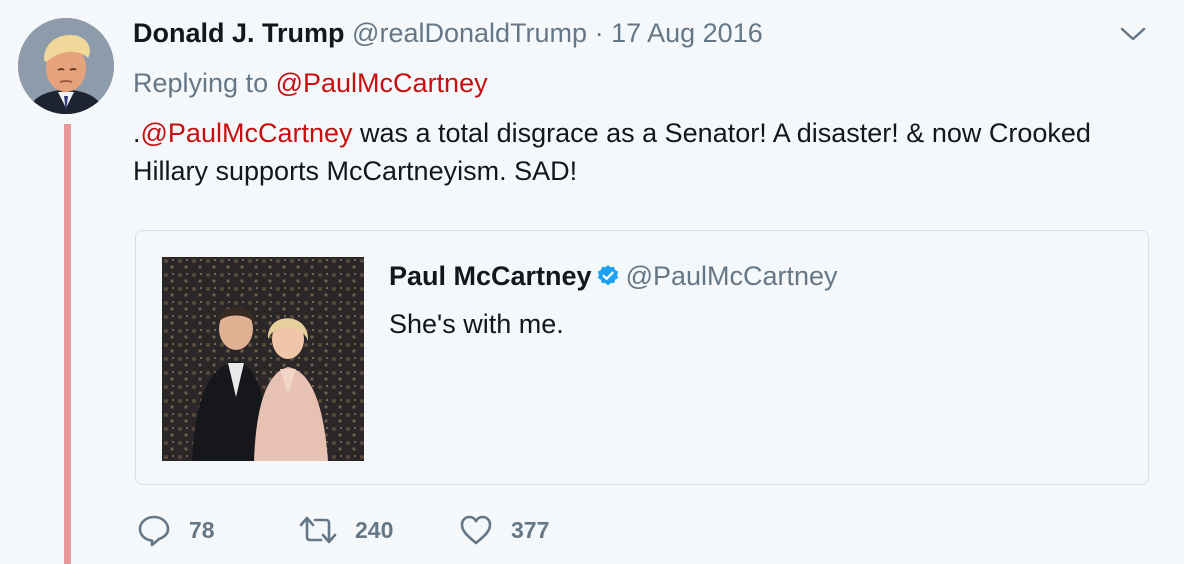 The height and width of the screenshot is (564, 1184). I want to click on like-count: 377, so click(530, 529).